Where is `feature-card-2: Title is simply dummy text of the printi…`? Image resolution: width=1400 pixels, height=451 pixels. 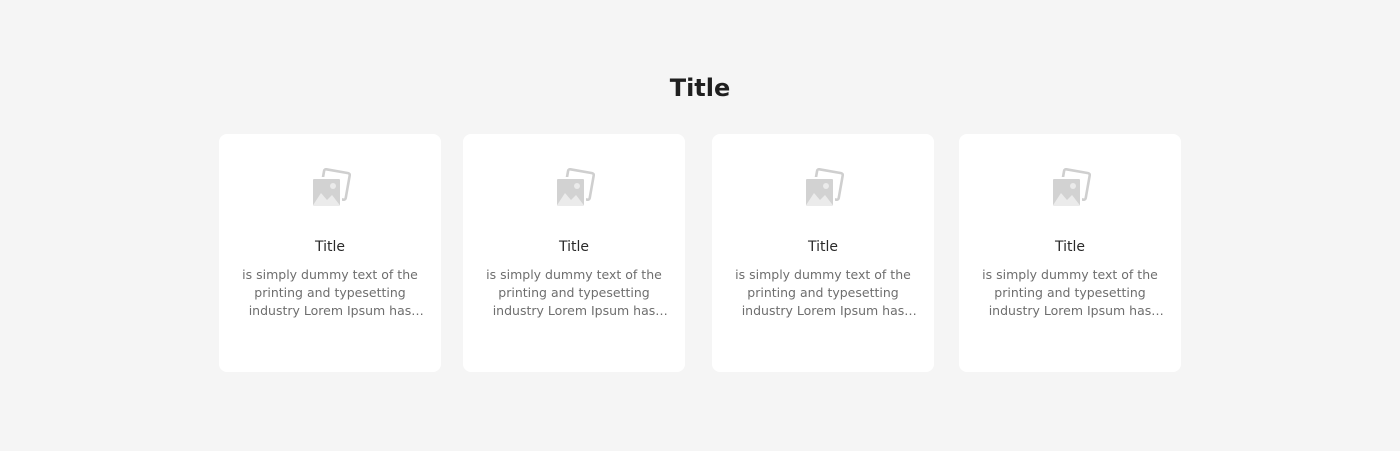 feature-card-2: Title is simply dummy text of the printi… is located at coordinates (574, 253).